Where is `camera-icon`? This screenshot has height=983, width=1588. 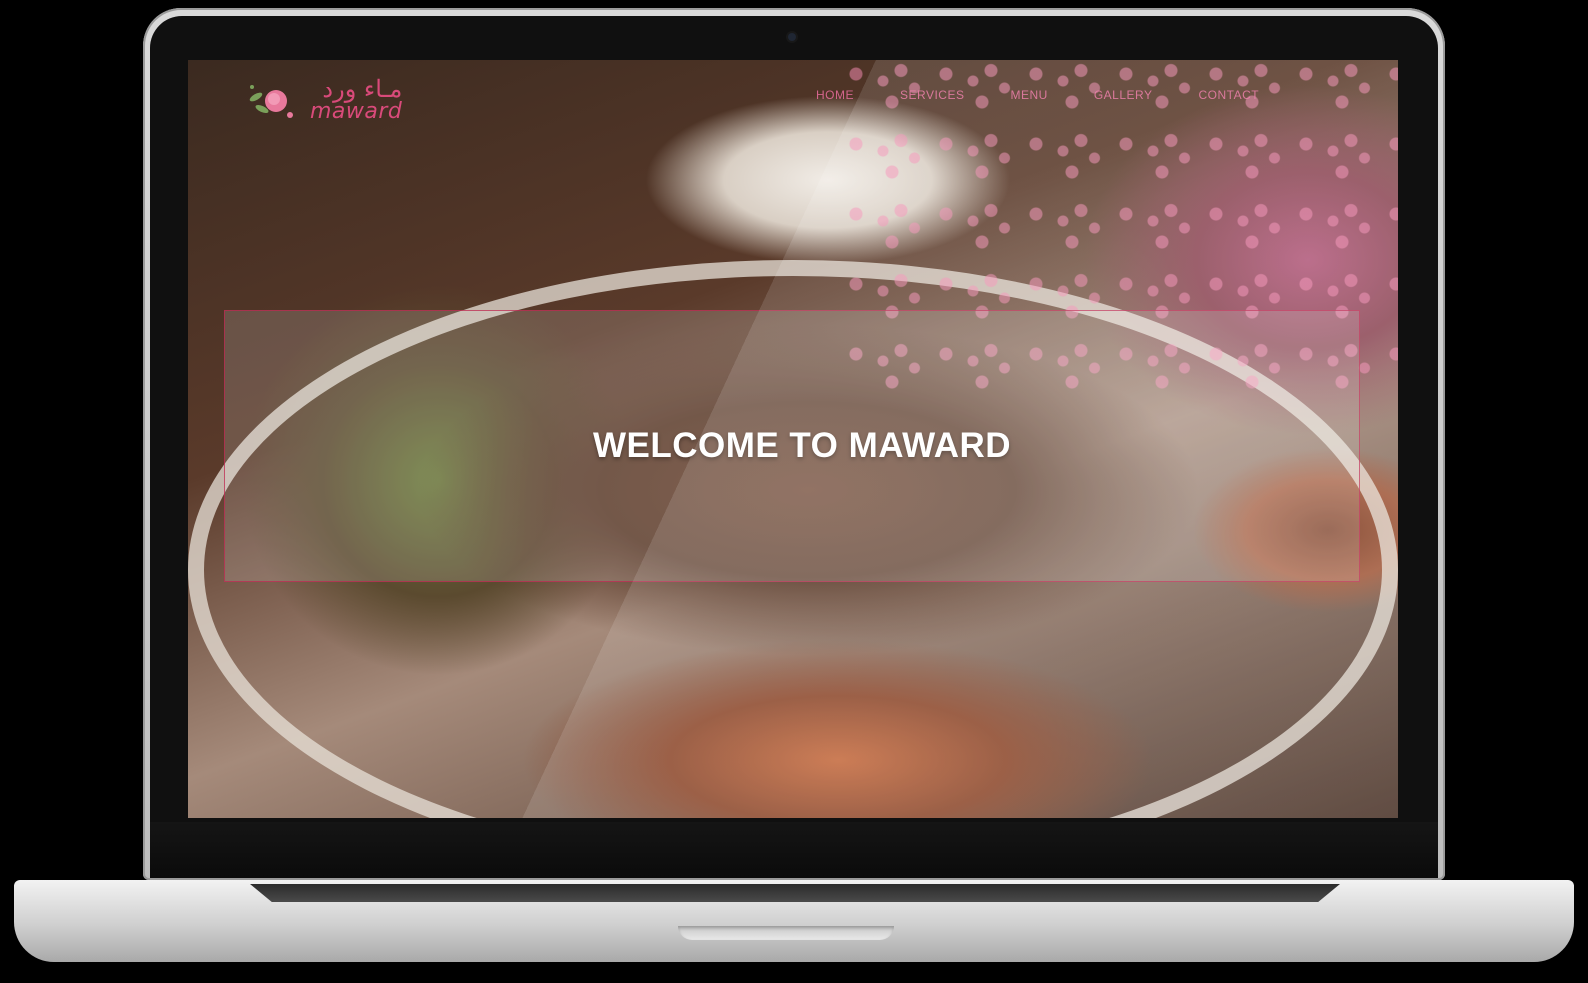
camera-icon is located at coordinates (792, 37).